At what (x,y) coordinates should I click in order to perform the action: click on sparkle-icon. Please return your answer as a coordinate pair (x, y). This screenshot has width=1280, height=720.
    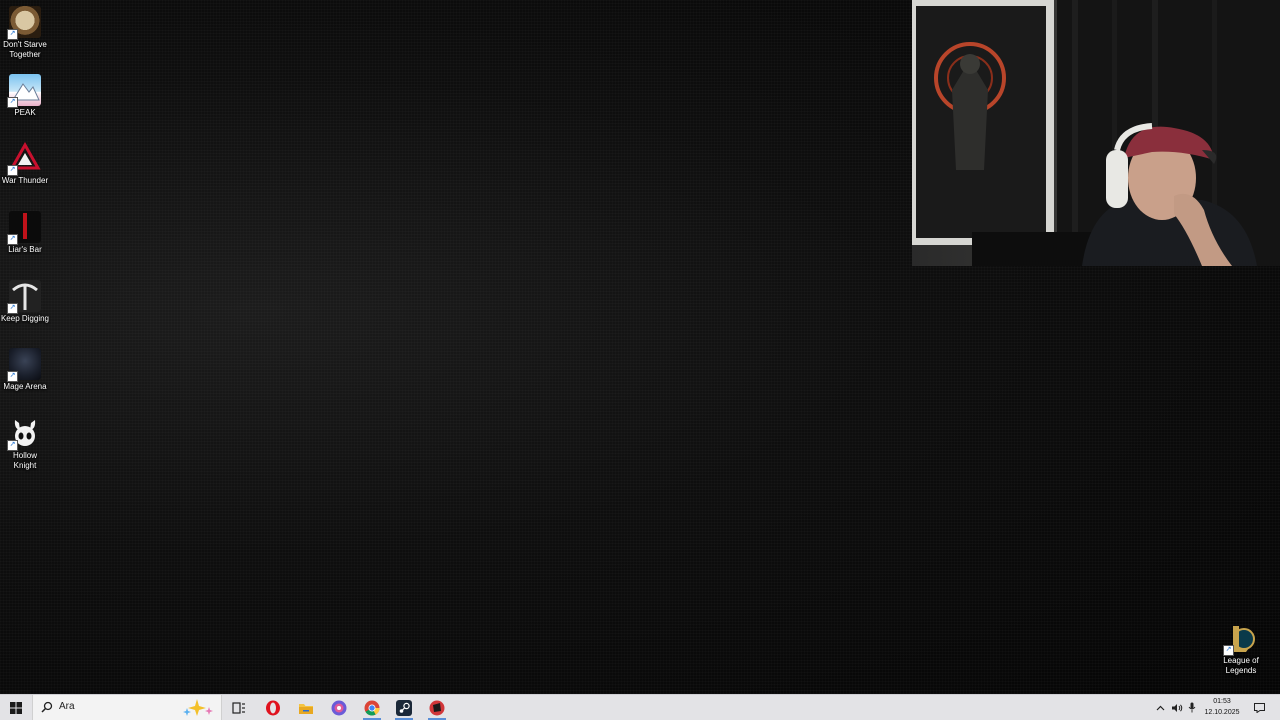
    Looking at the image, I should click on (198, 707).